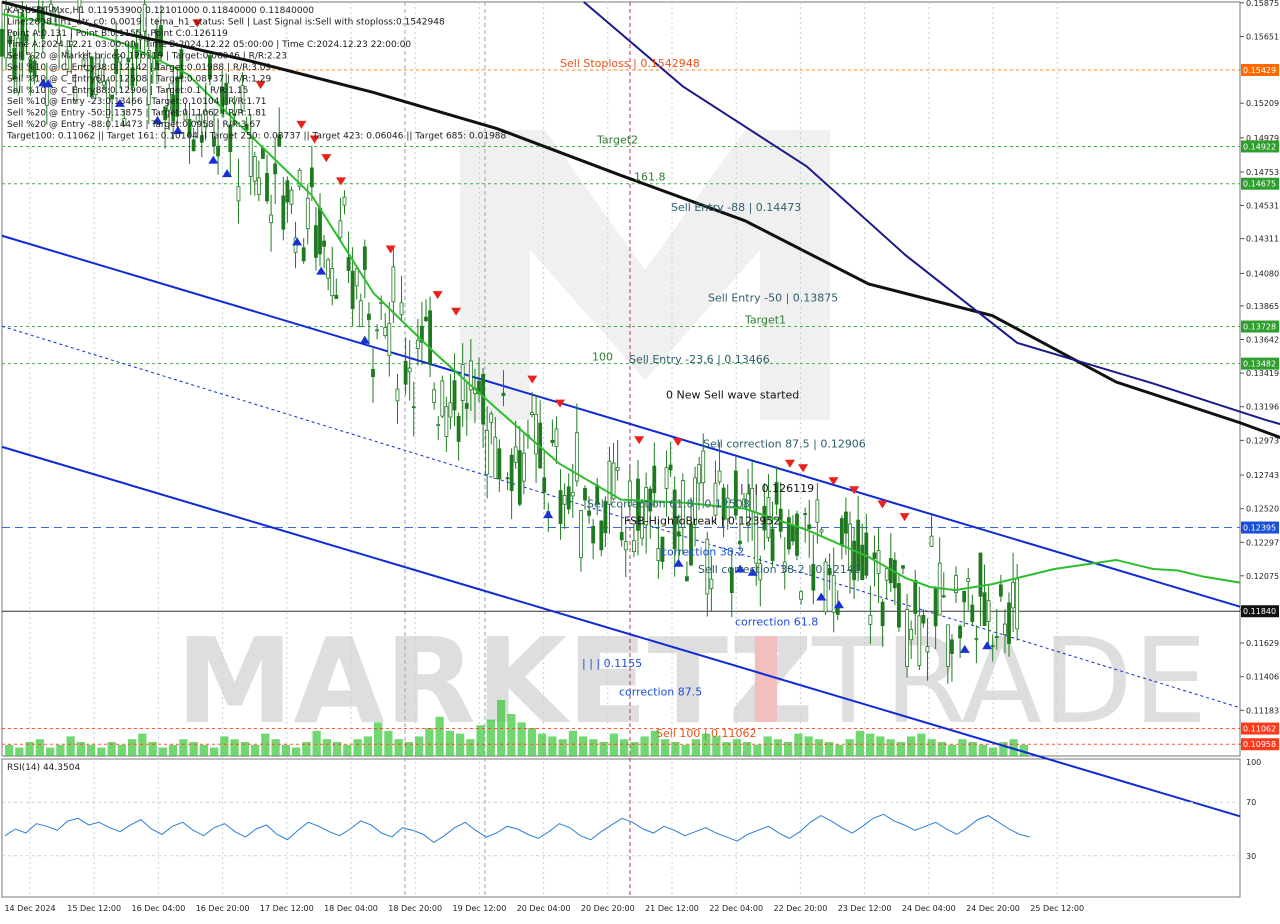 The width and height of the screenshot is (1280, 924). I want to click on price-tick-label: 0.14311, so click(1262, 239).